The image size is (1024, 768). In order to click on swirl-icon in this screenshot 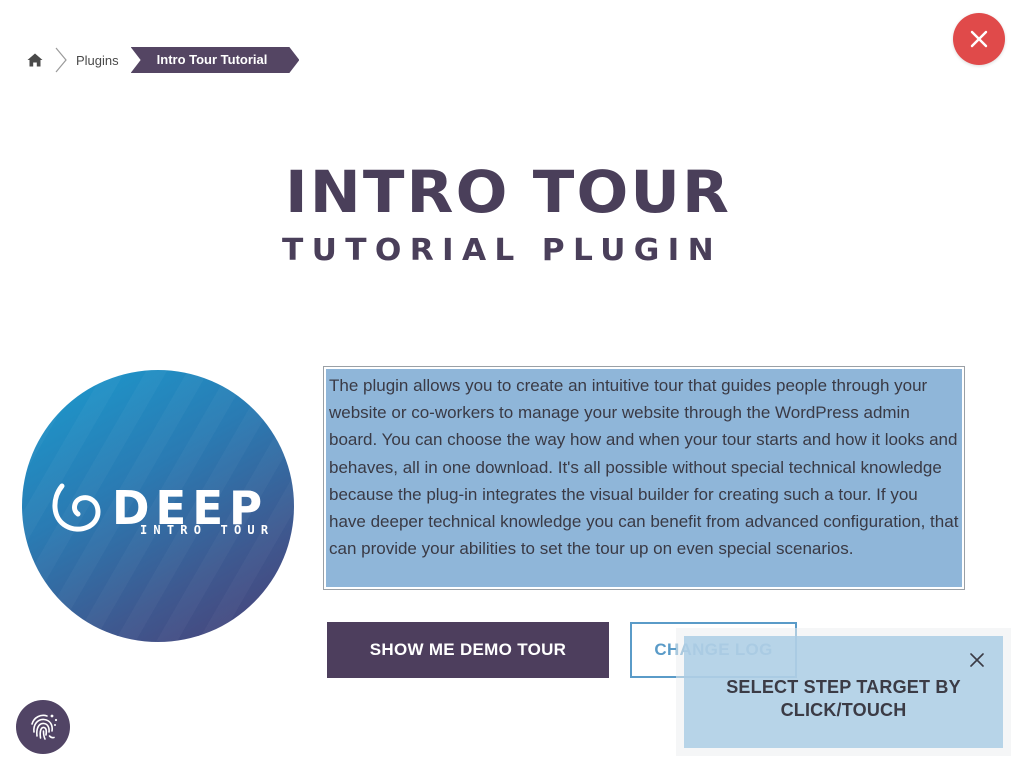, I will do `click(76, 507)`.